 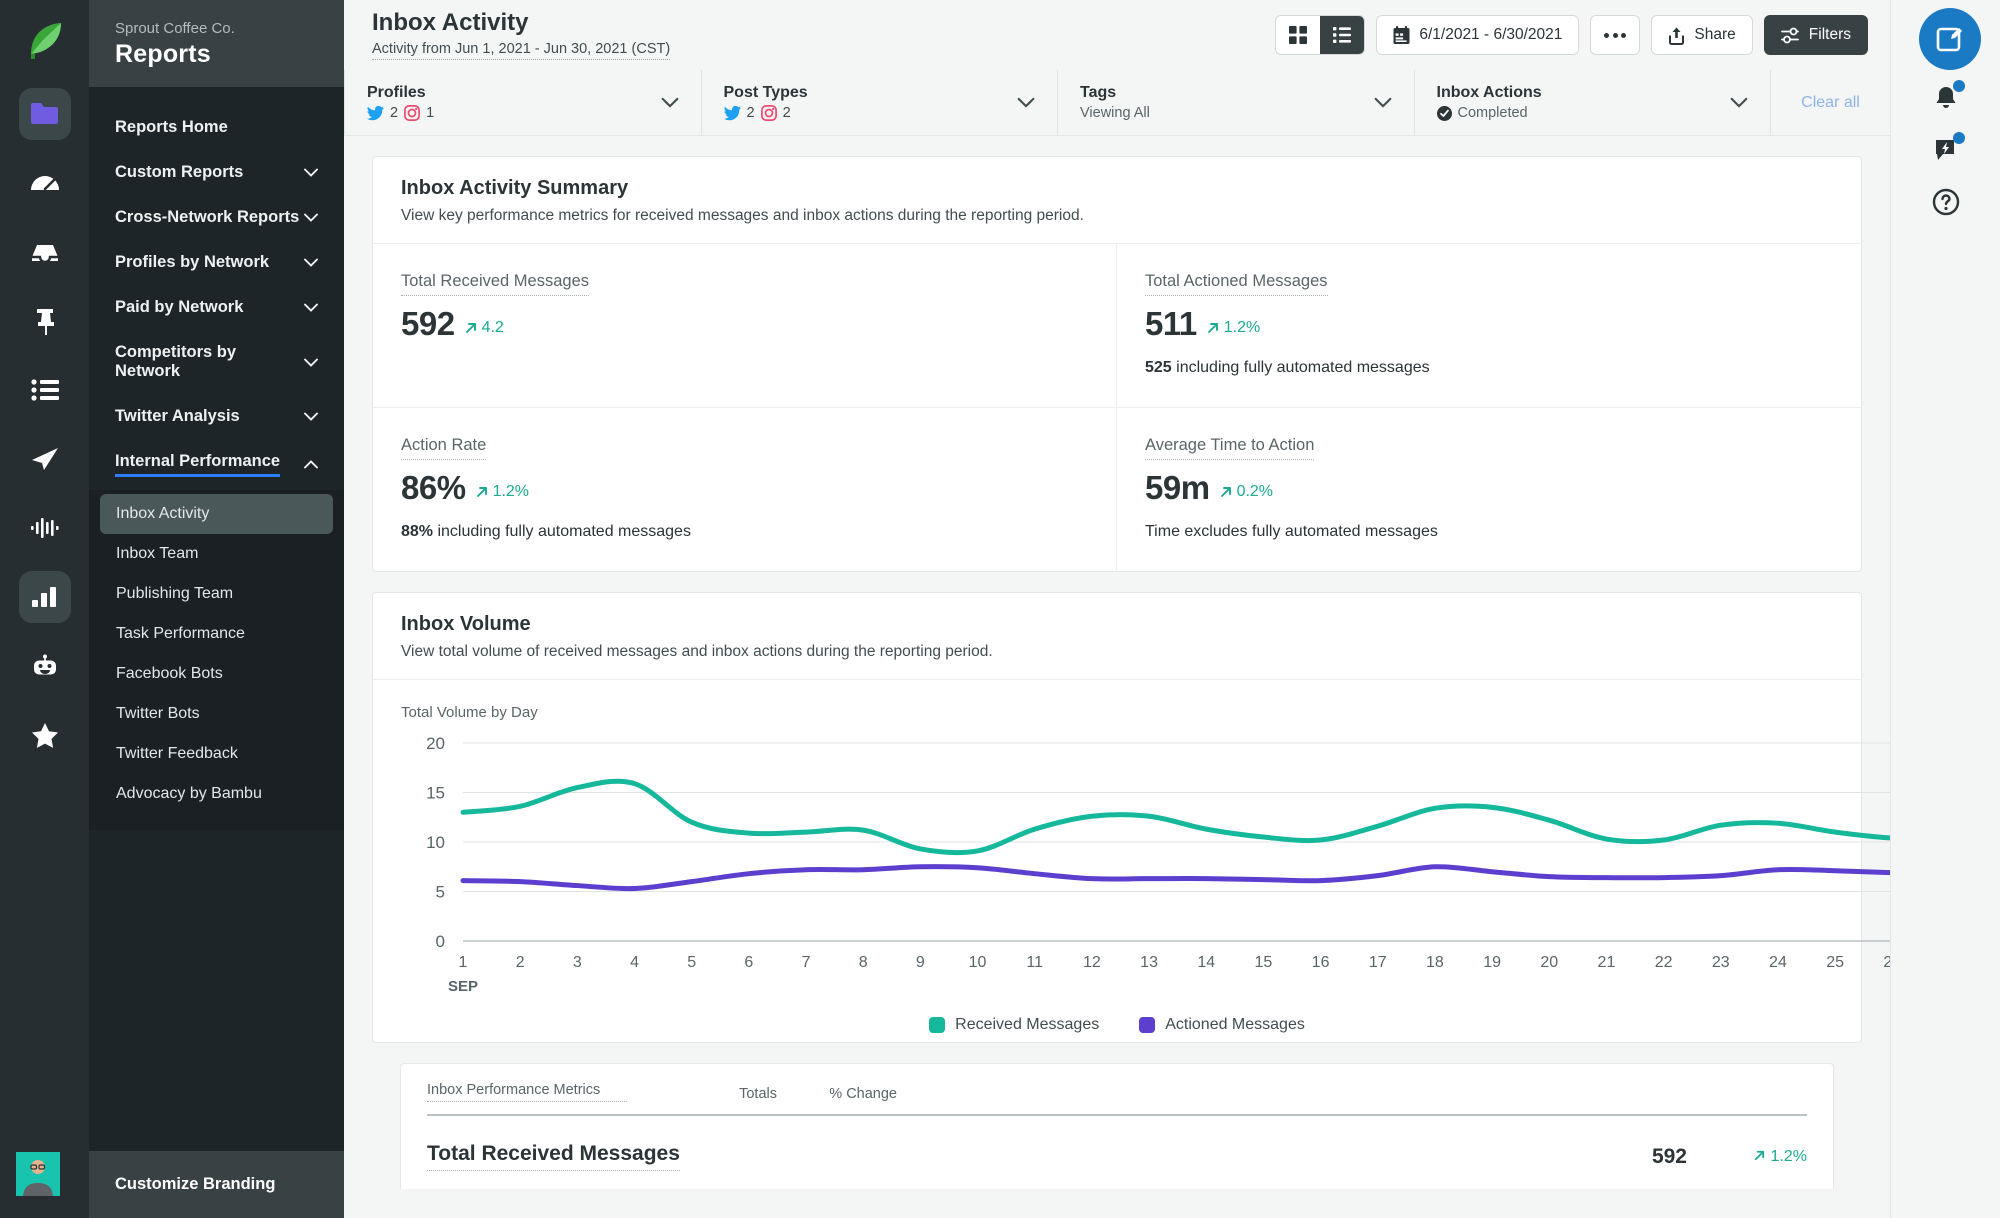 What do you see at coordinates (216, 43) in the screenshot?
I see `sidebar-header: Sprout Coffee Co. Reports` at bounding box center [216, 43].